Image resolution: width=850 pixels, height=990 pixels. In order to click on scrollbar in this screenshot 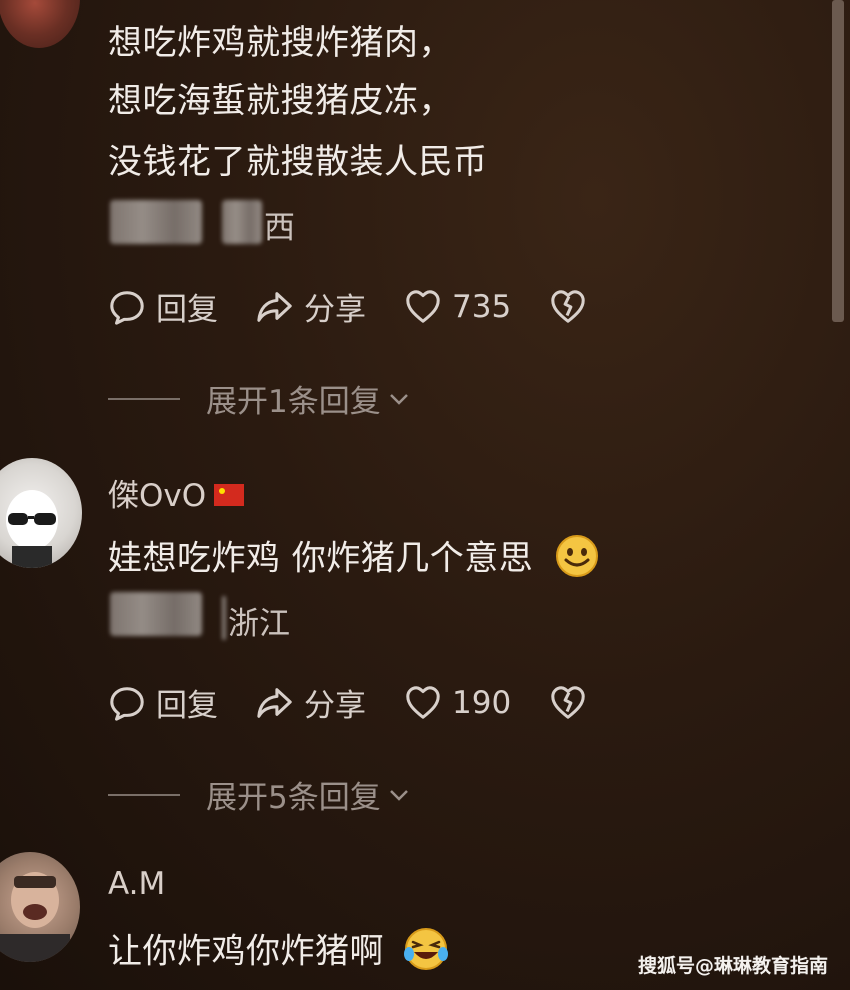, I will do `click(838, 161)`.